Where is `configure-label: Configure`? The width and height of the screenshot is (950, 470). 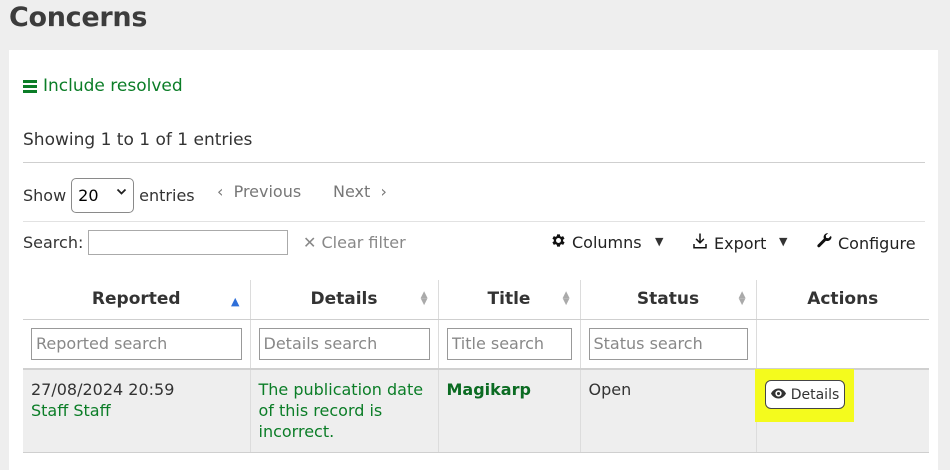 configure-label: Configure is located at coordinates (877, 243).